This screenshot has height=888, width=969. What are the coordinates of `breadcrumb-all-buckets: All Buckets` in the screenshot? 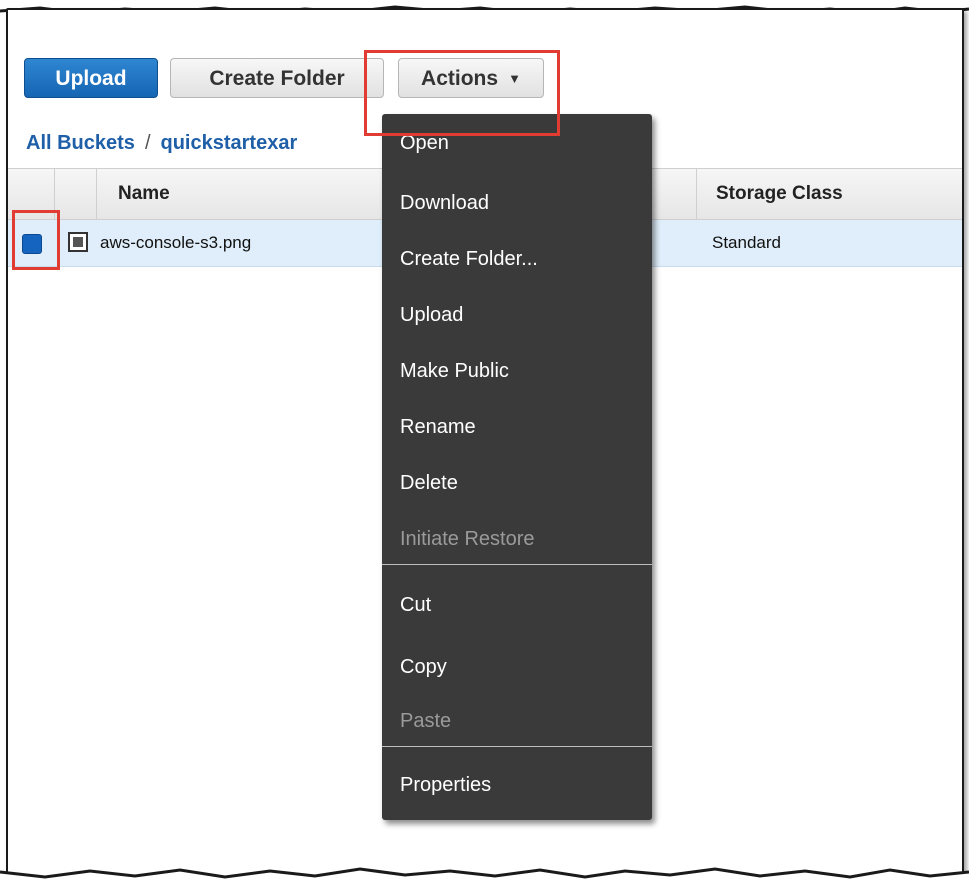 It's located at (80, 143).